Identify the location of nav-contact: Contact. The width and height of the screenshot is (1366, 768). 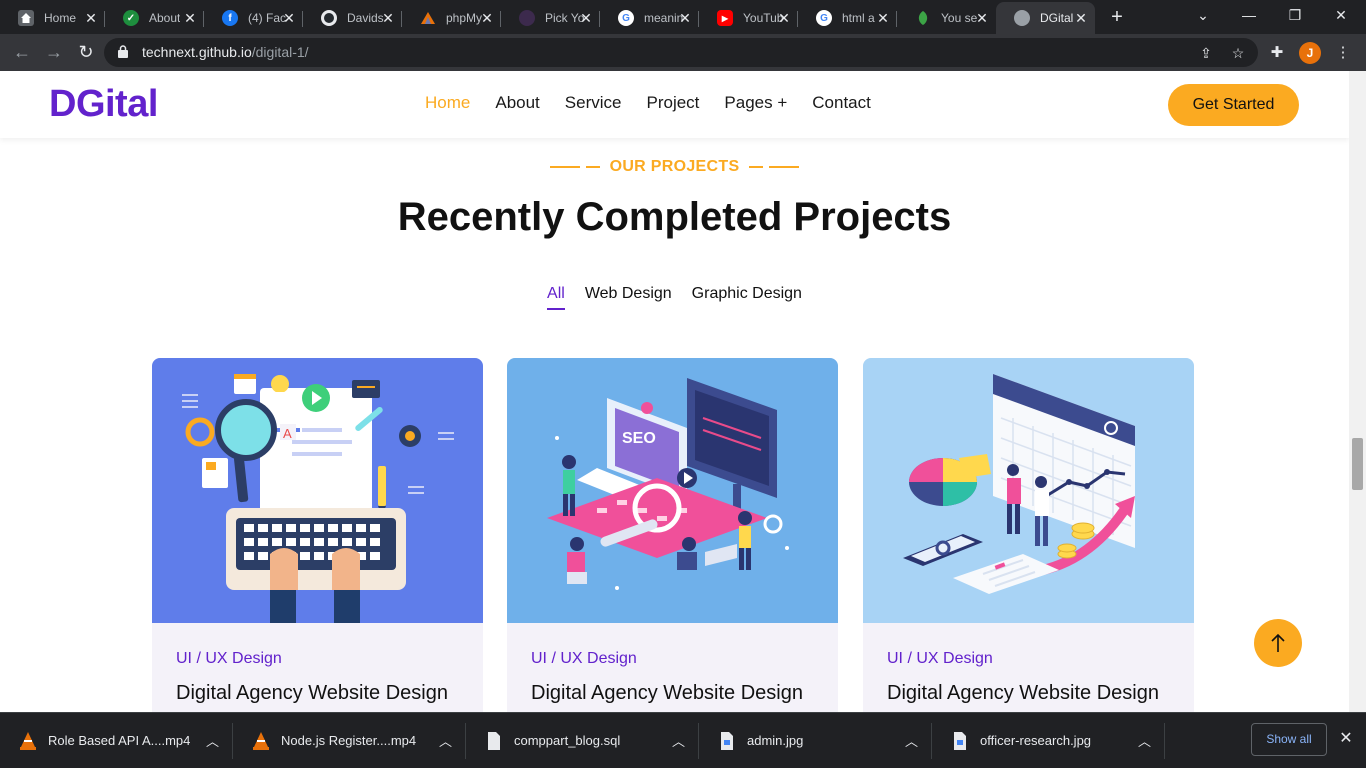
(841, 103).